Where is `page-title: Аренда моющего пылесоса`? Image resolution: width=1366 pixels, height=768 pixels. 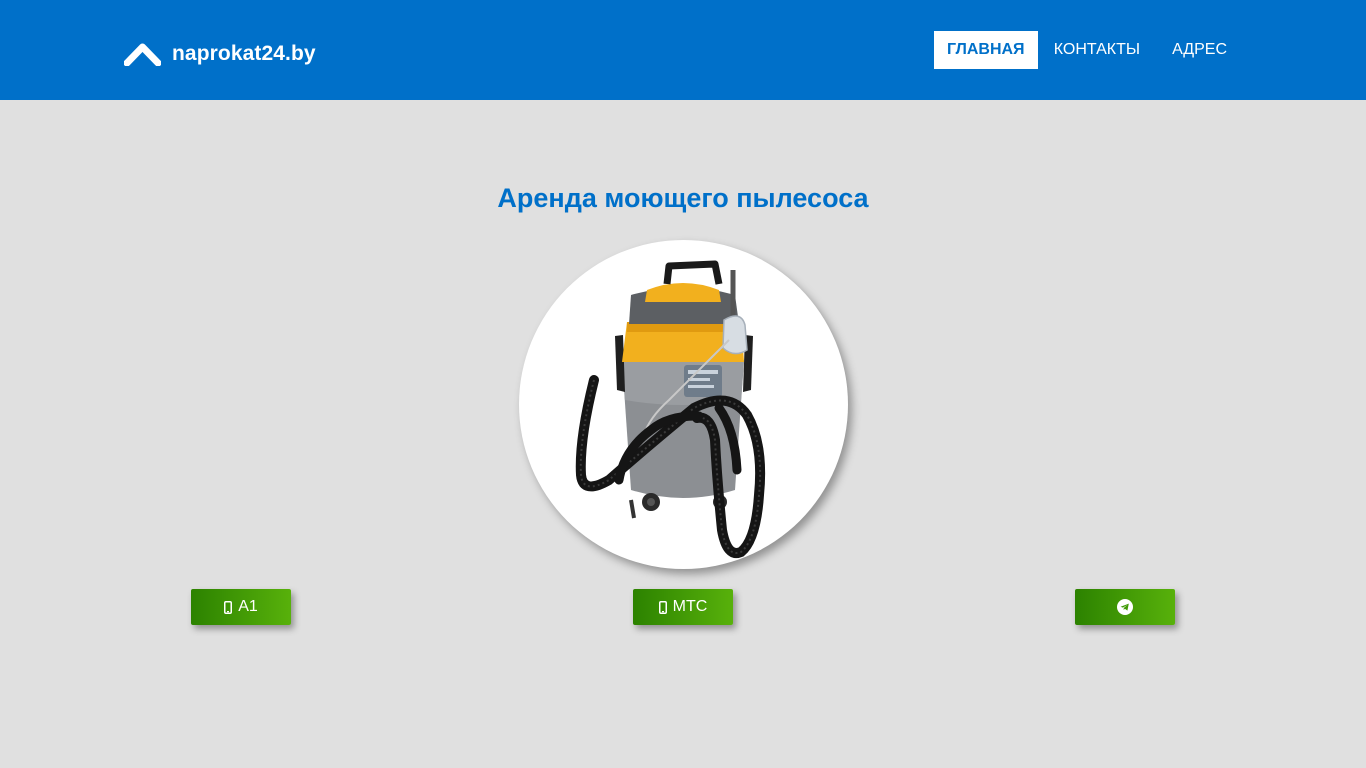 page-title: Аренда моющего пылесоса is located at coordinates (683, 198).